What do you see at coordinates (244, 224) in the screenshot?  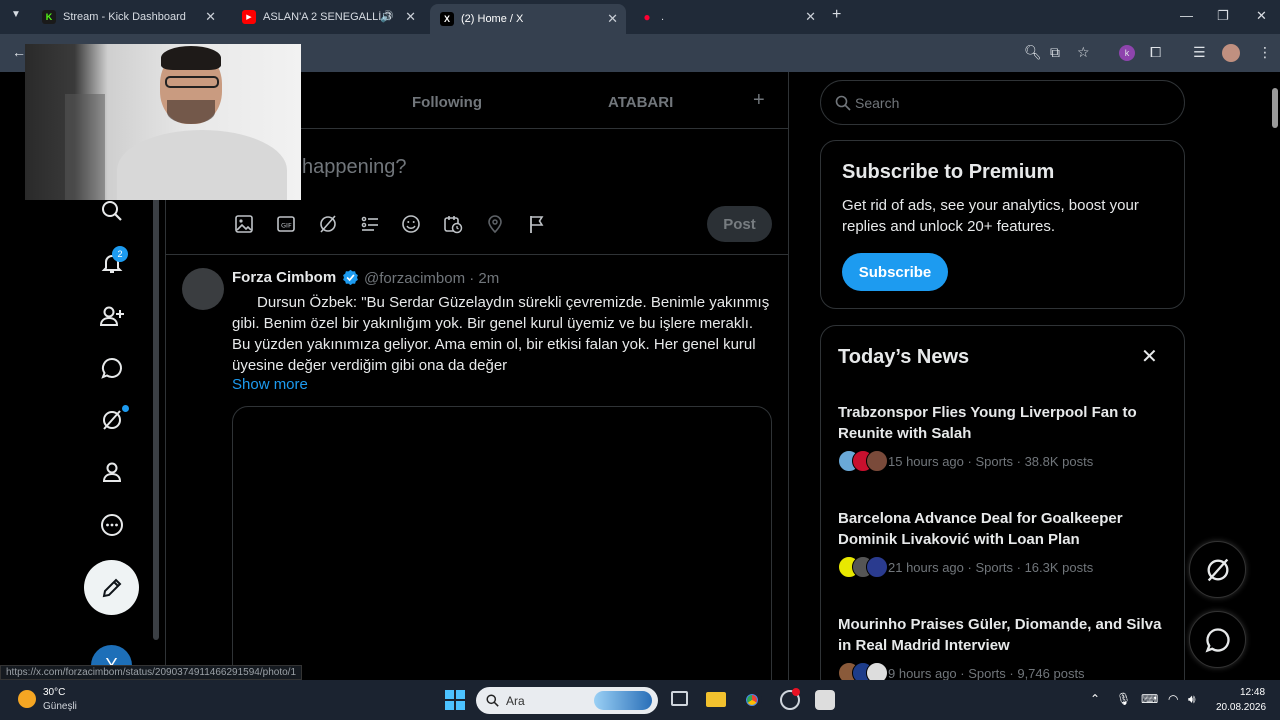 I see `media-image-icon` at bounding box center [244, 224].